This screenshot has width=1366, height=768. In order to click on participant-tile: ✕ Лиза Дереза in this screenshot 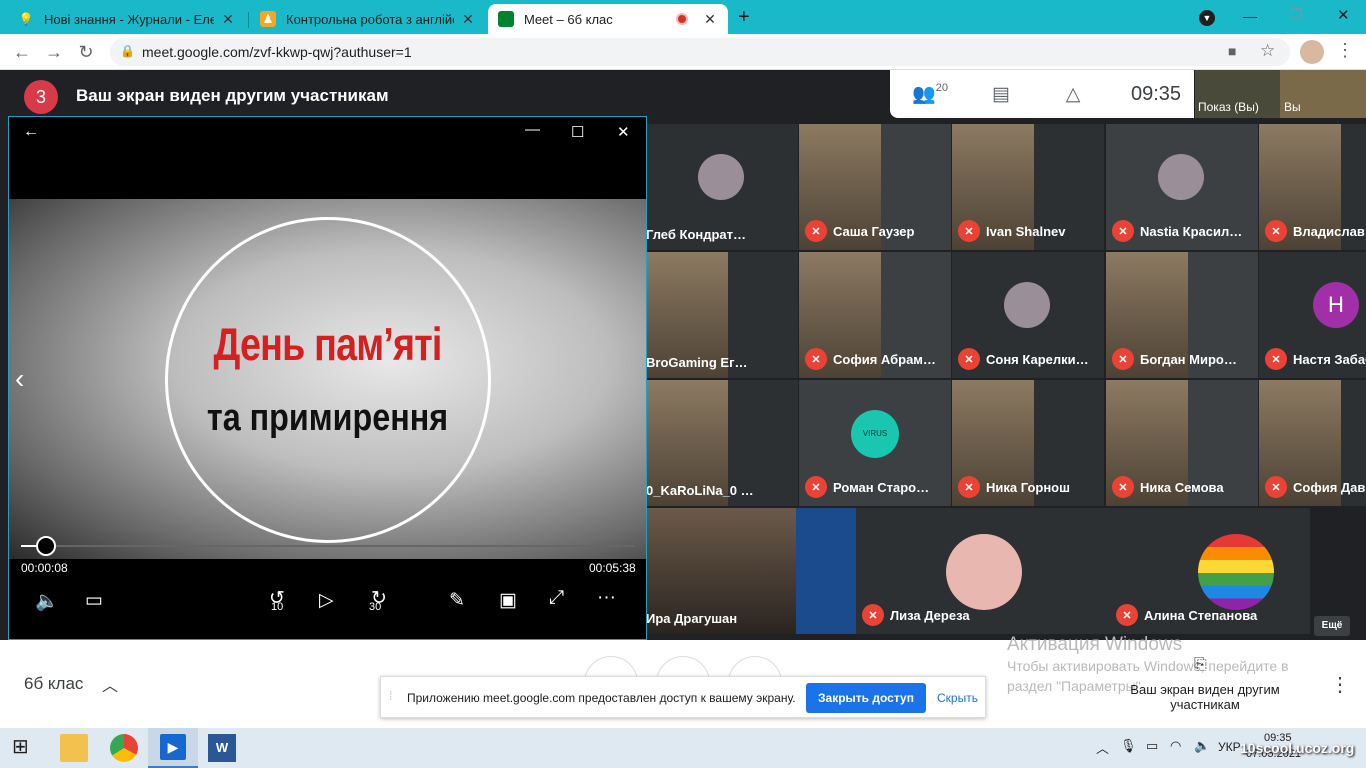, I will do `click(983, 571)`.